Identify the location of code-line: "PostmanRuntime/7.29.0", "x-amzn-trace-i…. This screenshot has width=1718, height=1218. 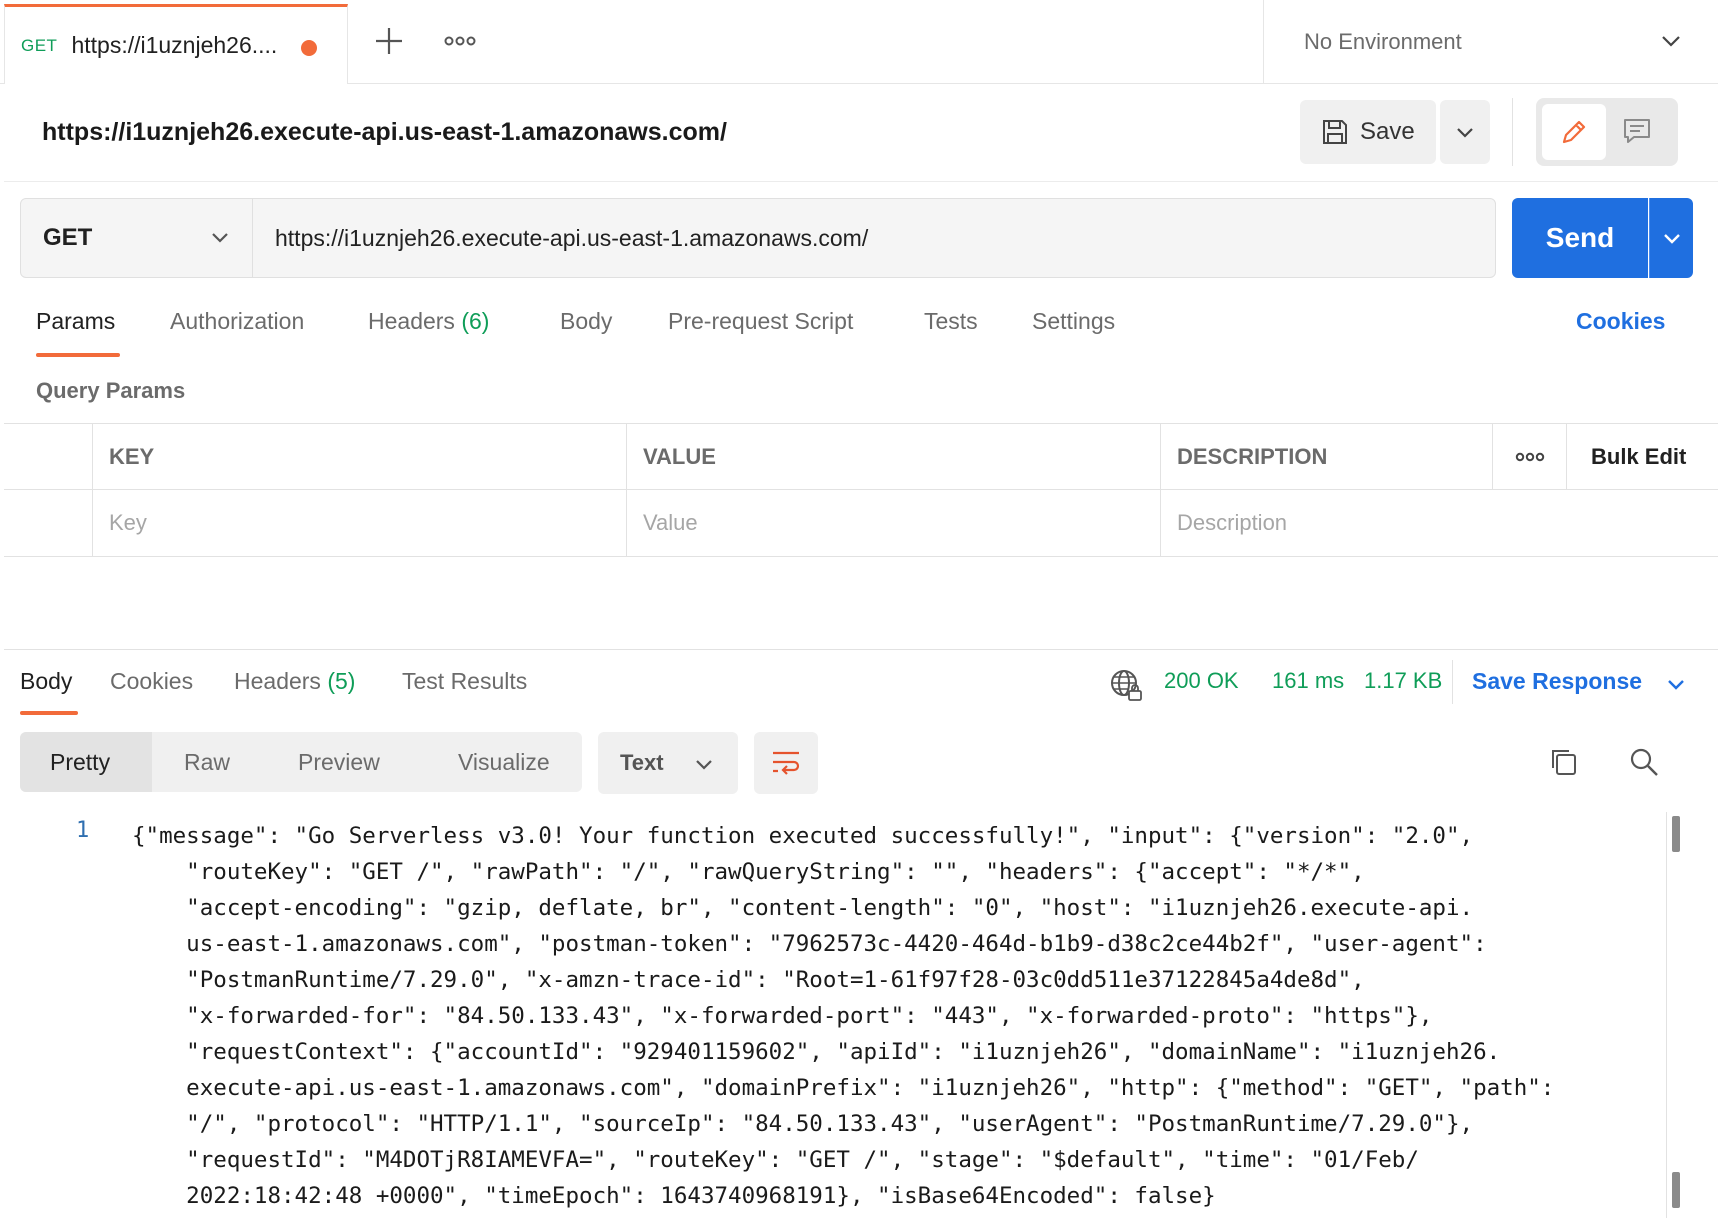
(748, 980).